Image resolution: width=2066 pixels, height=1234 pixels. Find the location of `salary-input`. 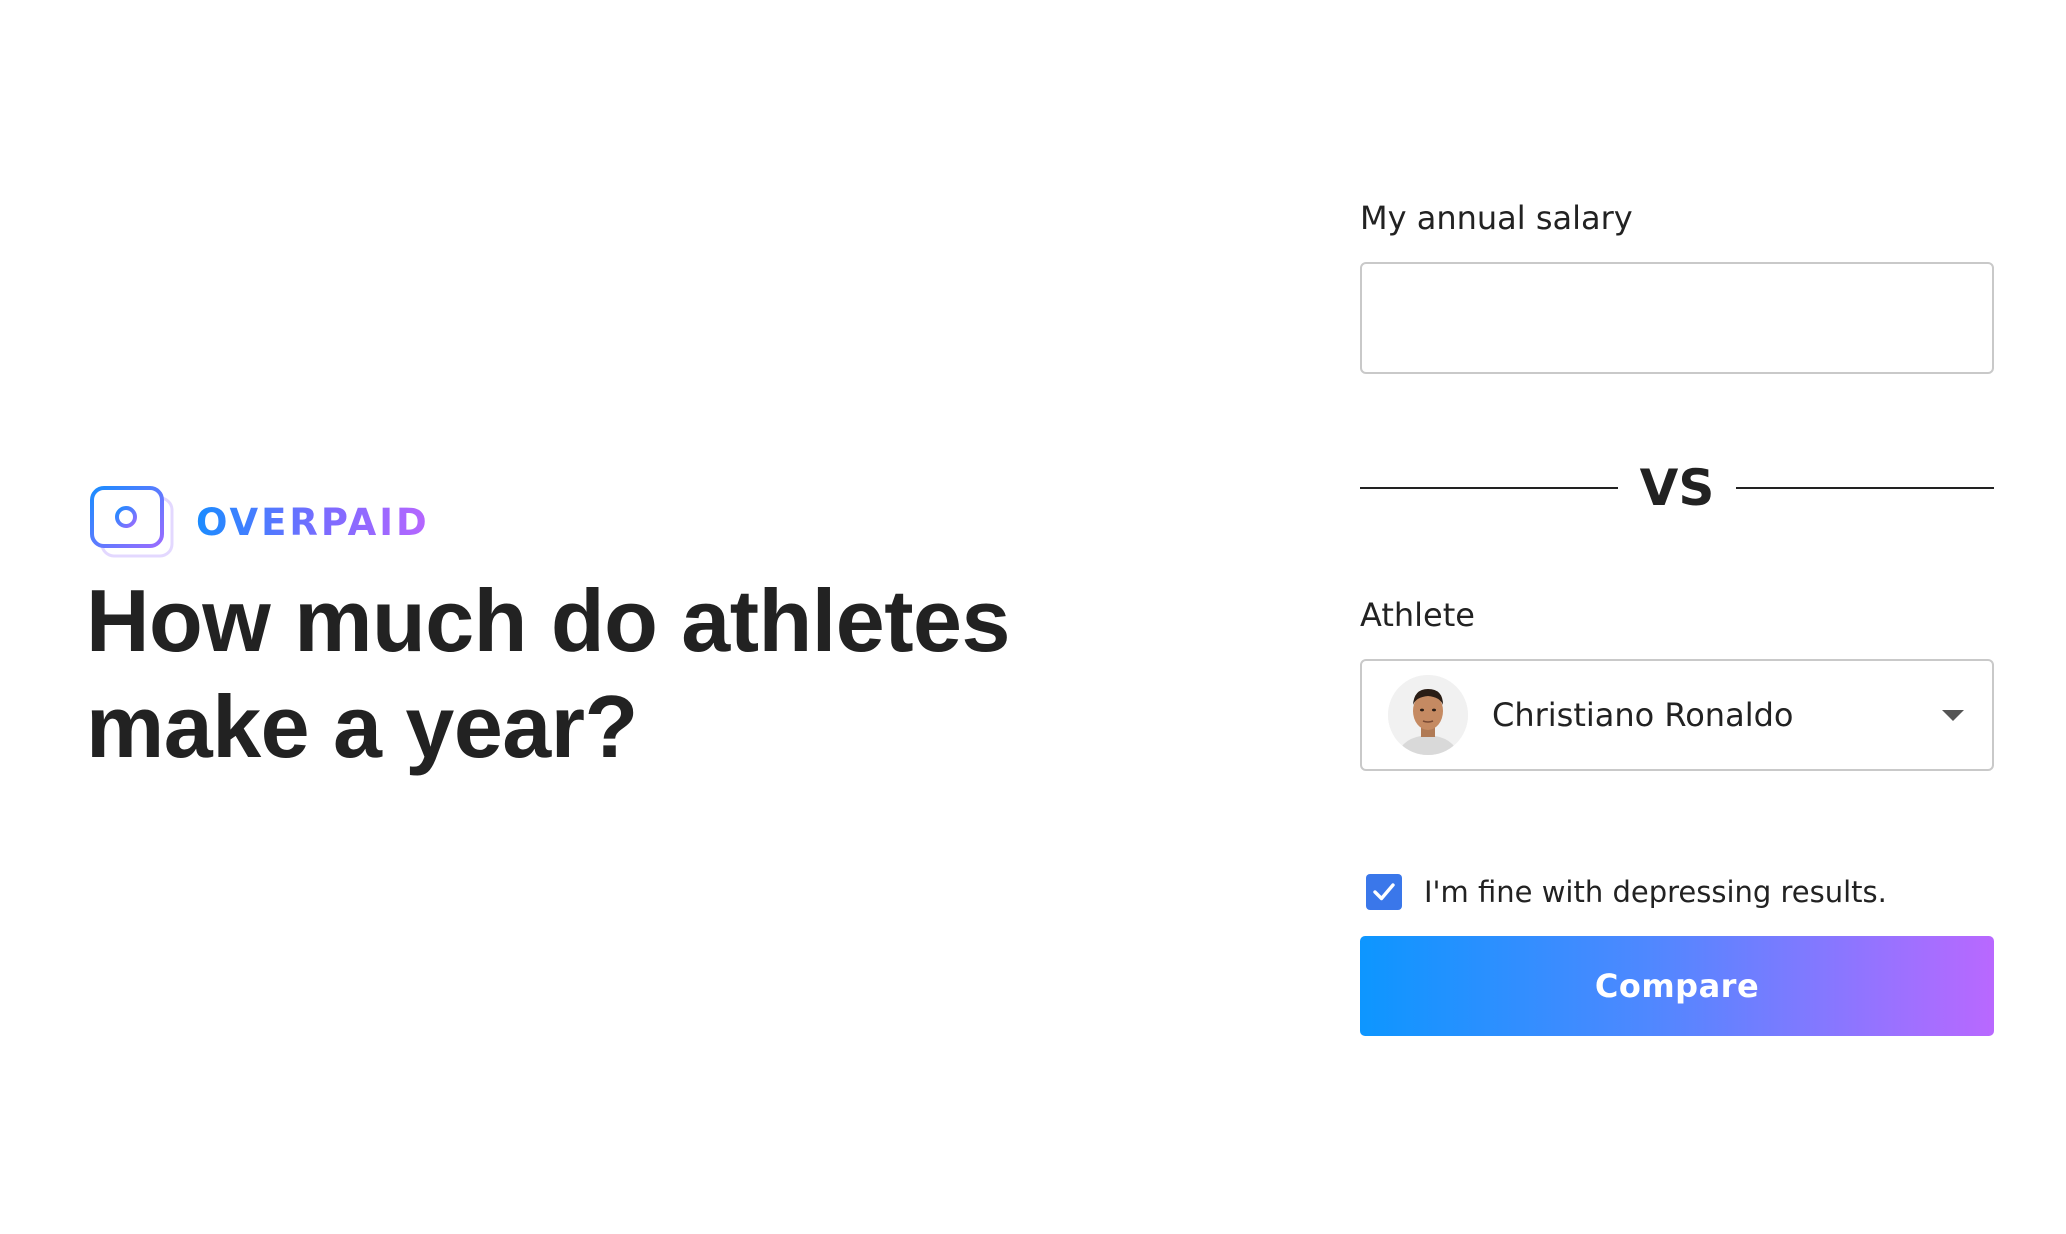

salary-input is located at coordinates (1677, 318).